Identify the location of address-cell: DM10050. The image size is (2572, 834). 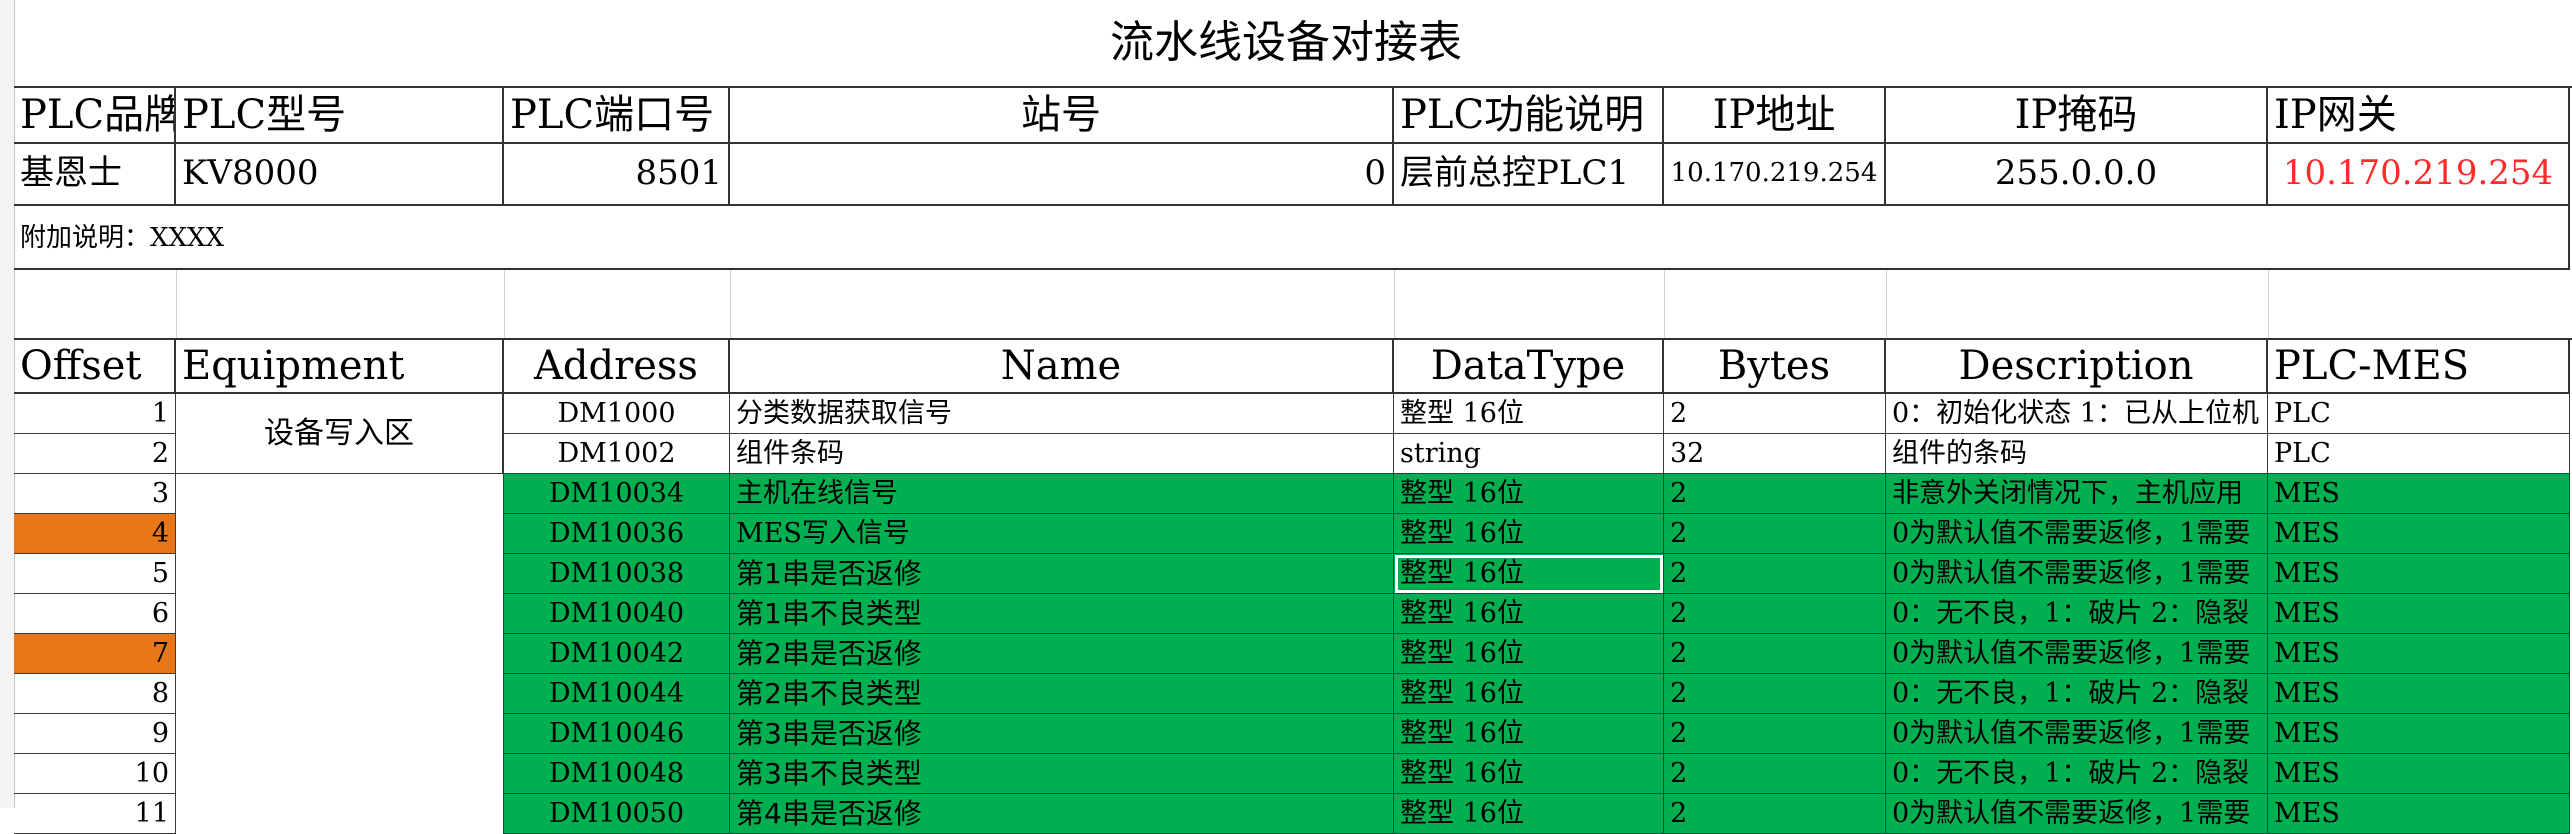
(617, 814).